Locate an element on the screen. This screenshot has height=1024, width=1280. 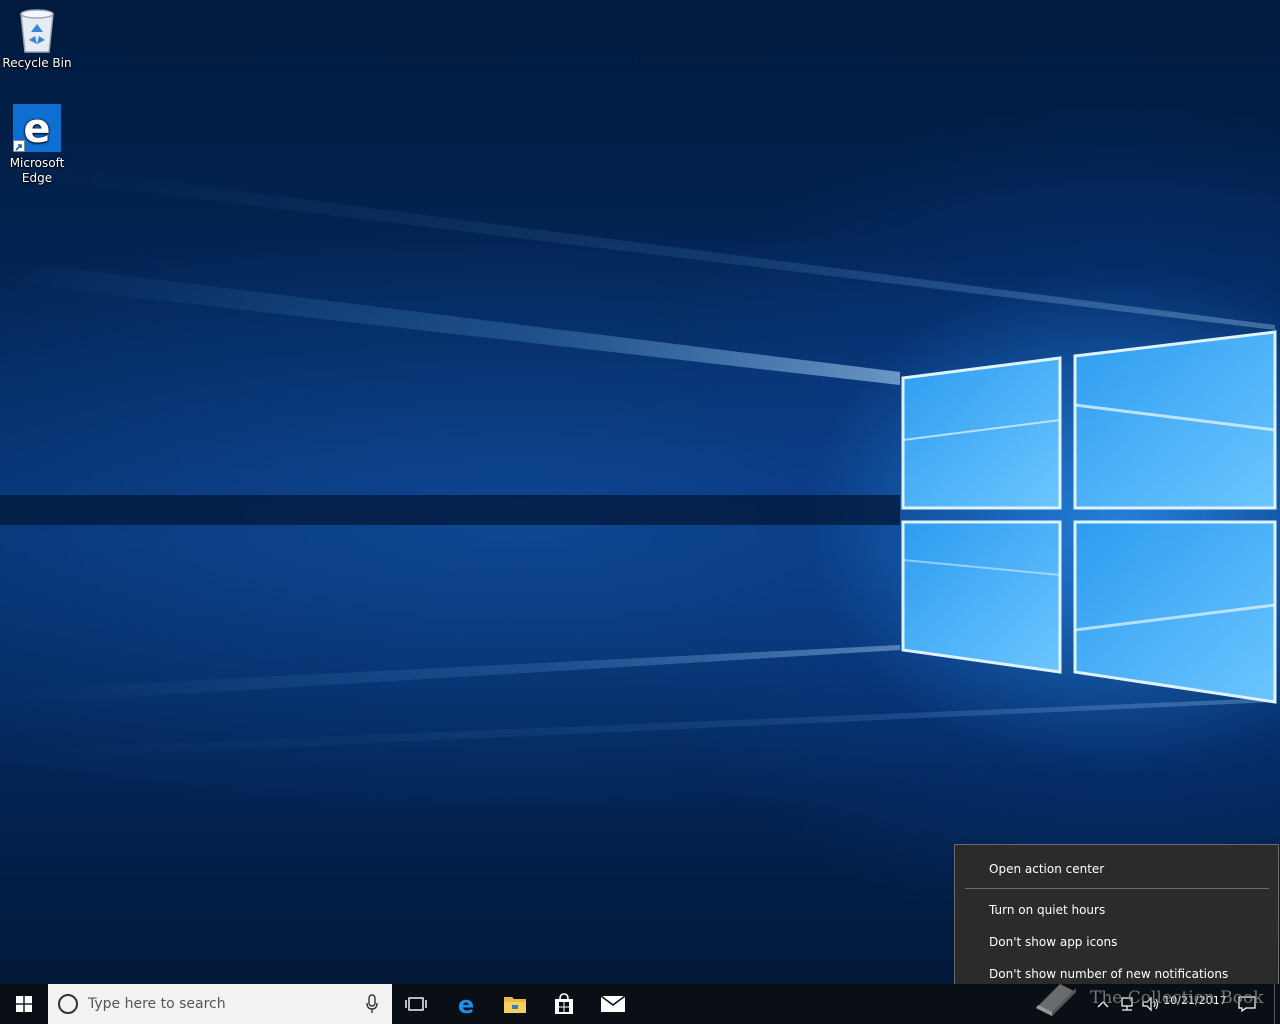
mail-icon is located at coordinates (613, 1003).